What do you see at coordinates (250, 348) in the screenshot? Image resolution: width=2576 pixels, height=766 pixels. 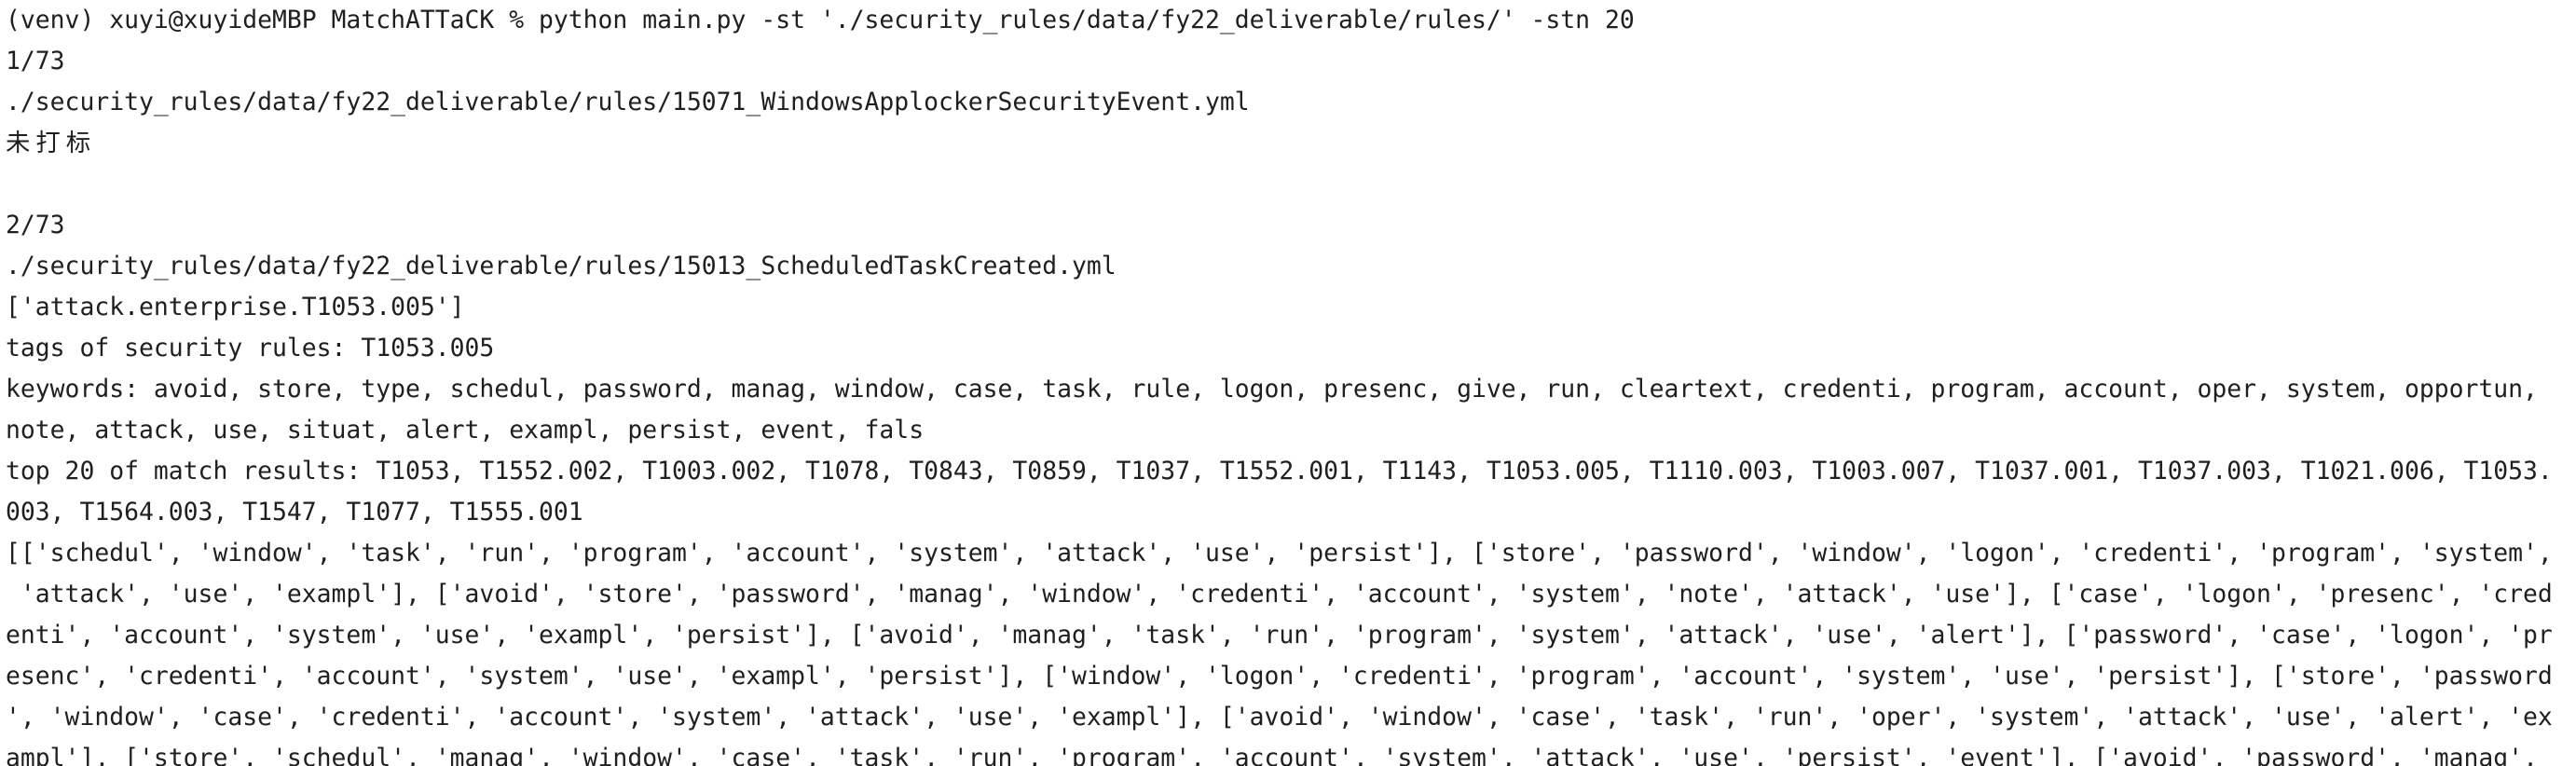 I see `rule-tags-summary: tags of security rules: T1053.005` at bounding box center [250, 348].